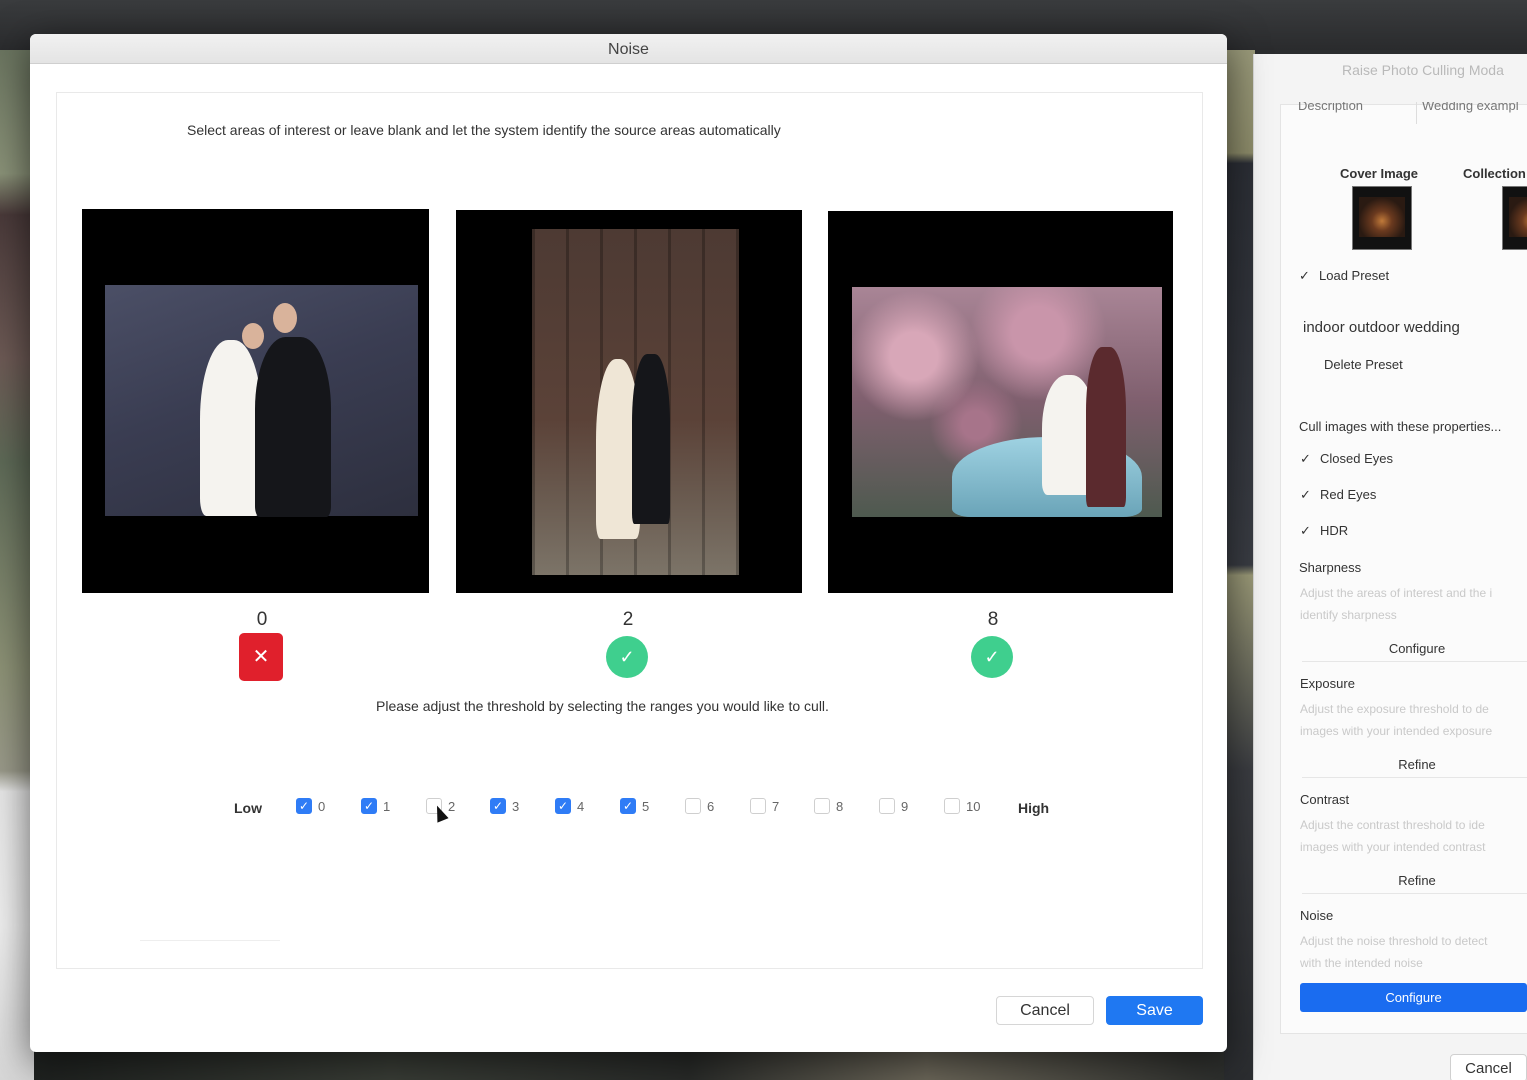 This screenshot has height=1080, width=1527. Describe the element at coordinates (322, 806) in the screenshot. I see `threshold-level-label: 0` at that location.